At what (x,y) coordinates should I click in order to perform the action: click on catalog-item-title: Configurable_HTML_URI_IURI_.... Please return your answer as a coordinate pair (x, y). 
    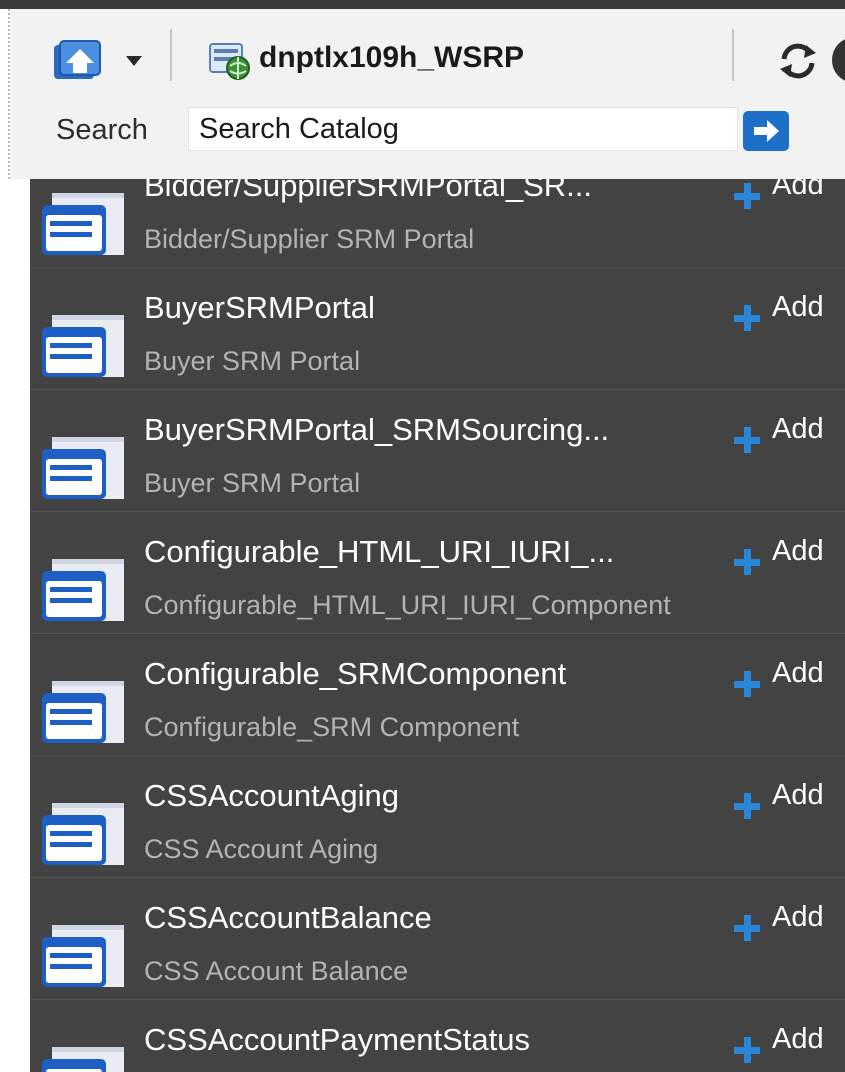
    Looking at the image, I should click on (379, 551).